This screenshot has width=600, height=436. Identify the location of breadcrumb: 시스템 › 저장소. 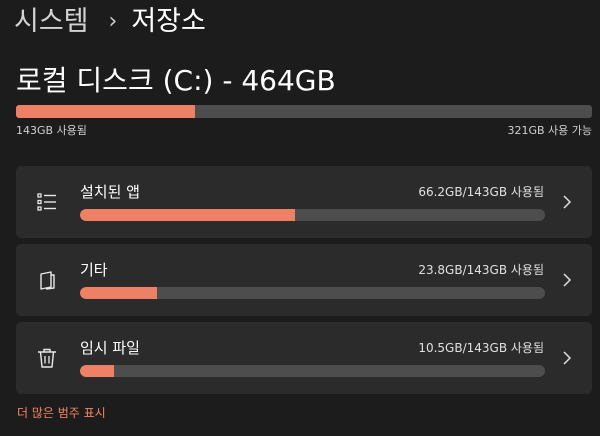
(110, 22).